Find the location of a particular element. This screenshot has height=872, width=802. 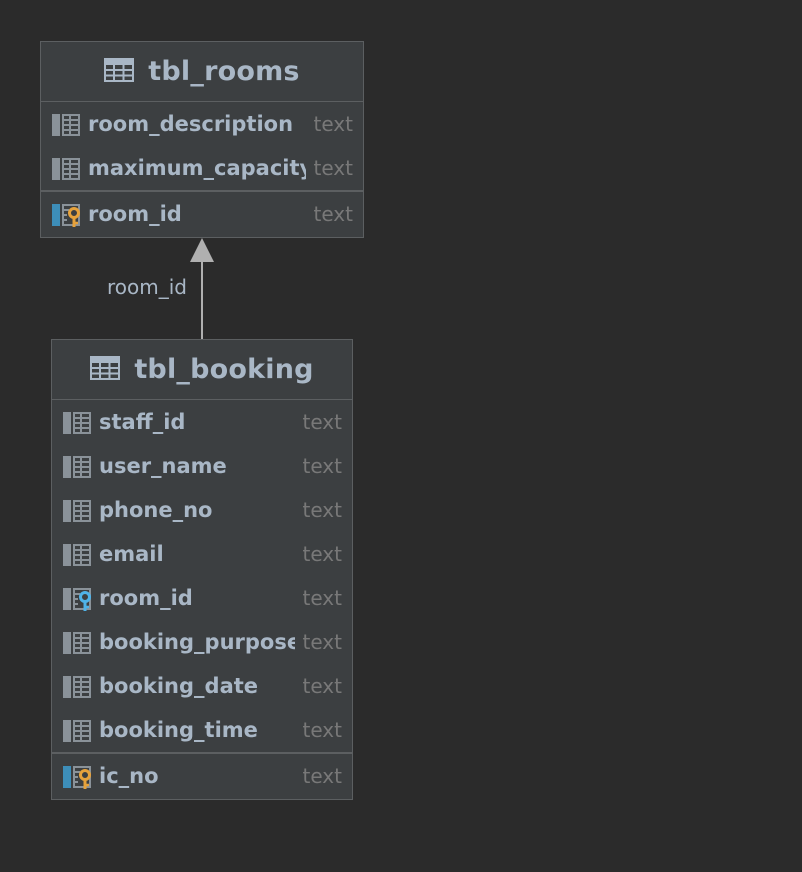

relation-arrowhead is located at coordinates (202, 250).